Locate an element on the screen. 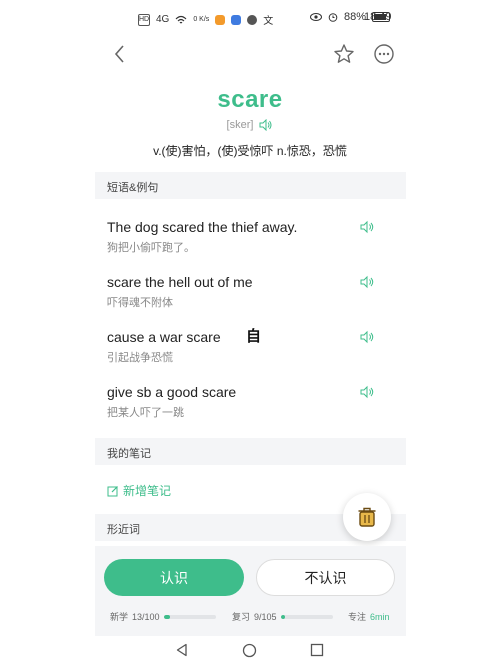 This screenshot has width=500, height=667. trash-icon is located at coordinates (367, 517).